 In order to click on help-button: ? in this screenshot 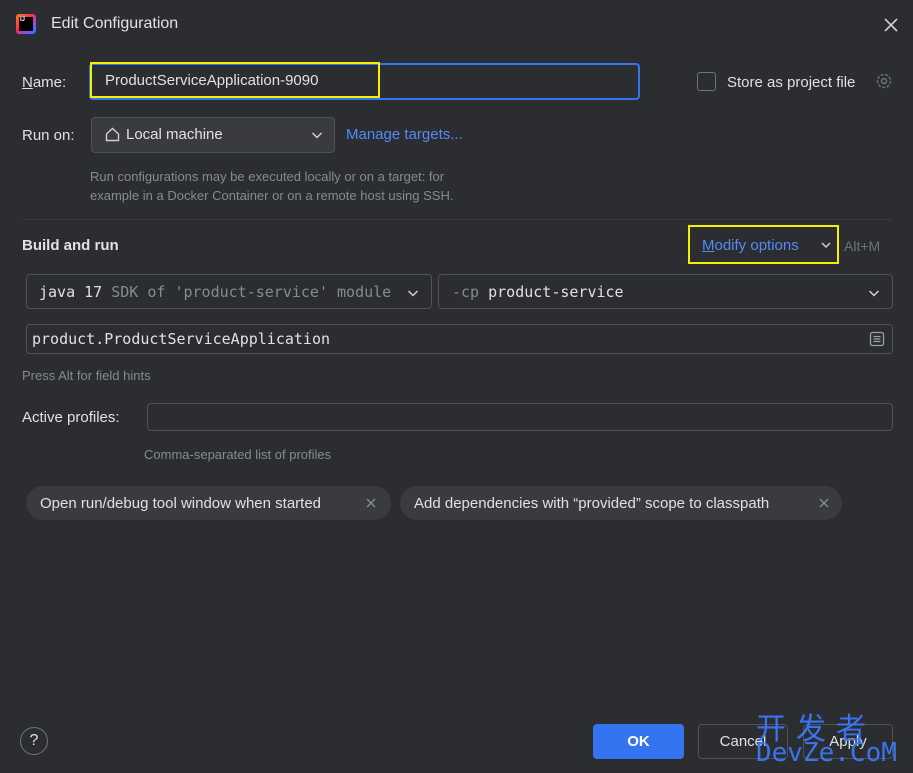, I will do `click(34, 741)`.